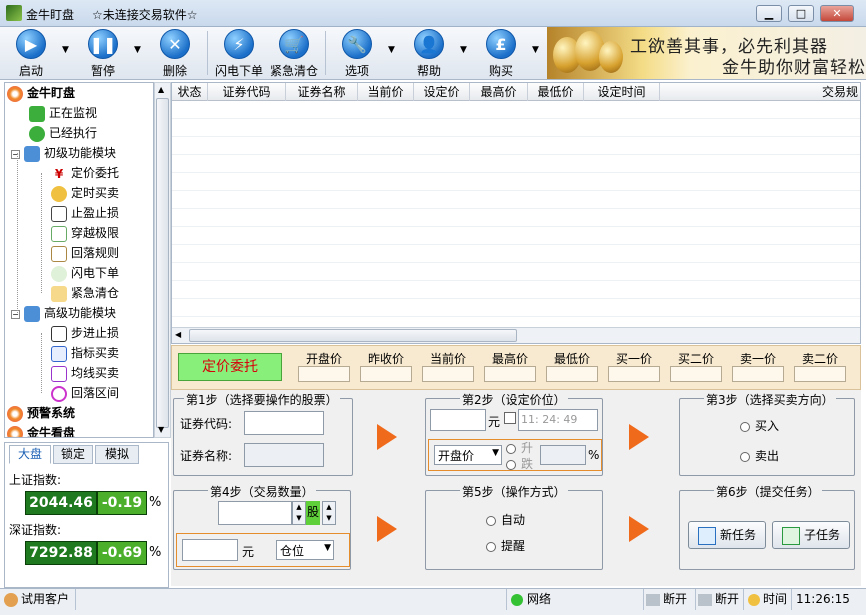 The image size is (866, 615). What do you see at coordinates (442, 92) in the screenshot?
I see `col-set-price: 设定价` at bounding box center [442, 92].